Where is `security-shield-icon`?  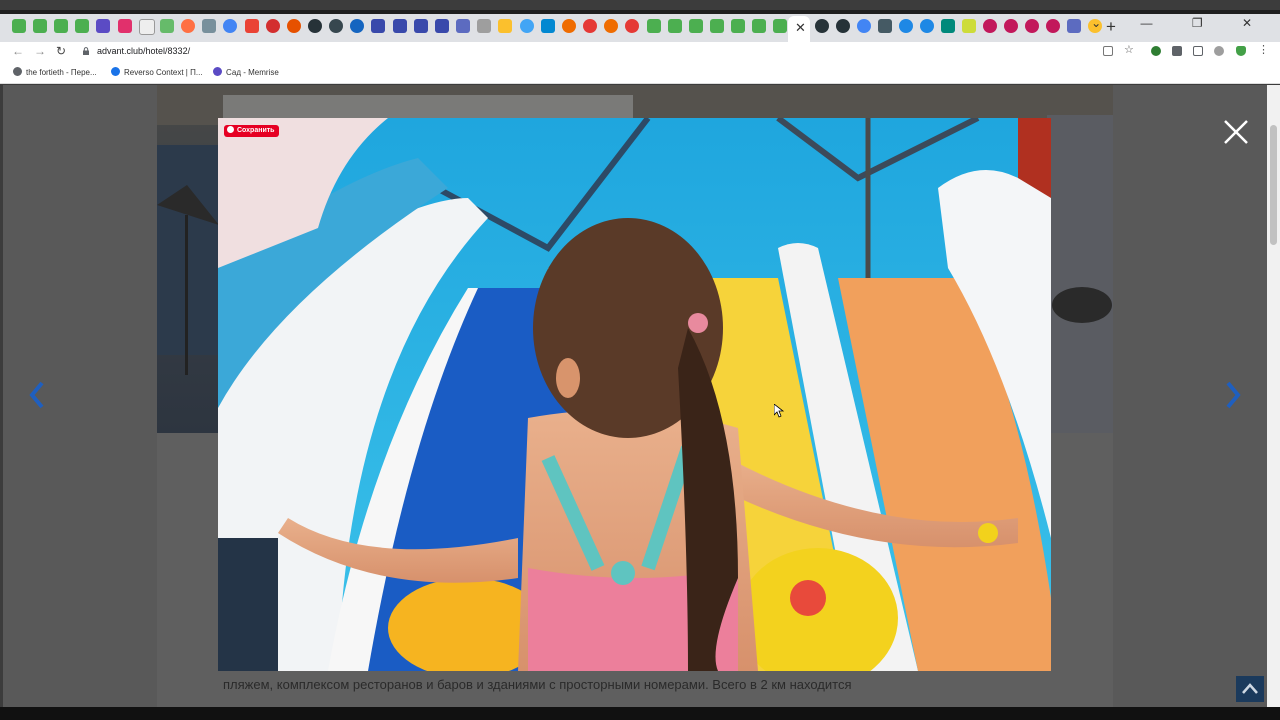 security-shield-icon is located at coordinates (1241, 51).